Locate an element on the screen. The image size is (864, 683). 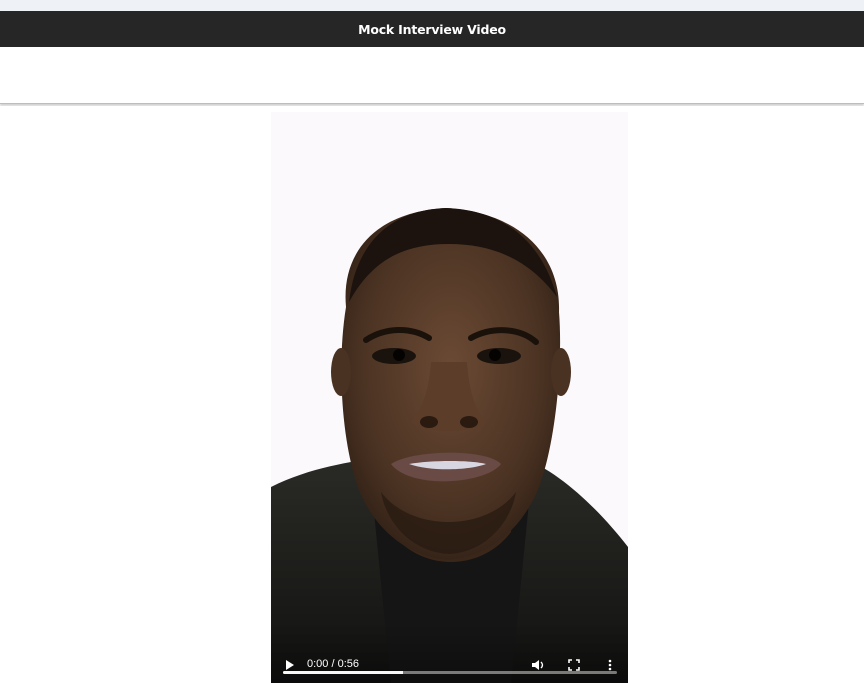
title-bar: Mock Interview Video is located at coordinates (432, 29).